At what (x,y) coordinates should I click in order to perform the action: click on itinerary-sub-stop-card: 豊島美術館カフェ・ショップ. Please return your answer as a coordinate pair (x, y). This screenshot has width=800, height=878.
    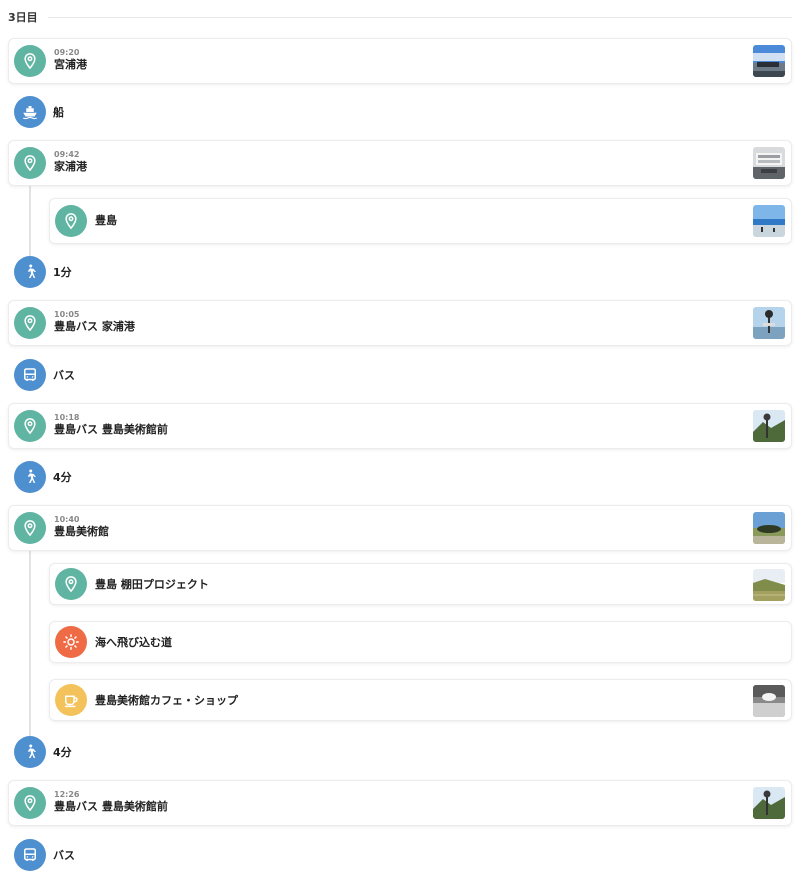
    Looking at the image, I should click on (420, 700).